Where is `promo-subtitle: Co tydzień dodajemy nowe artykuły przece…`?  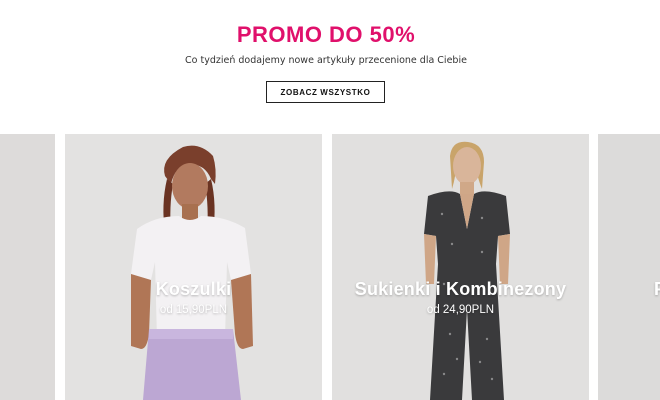
promo-subtitle: Co tydzień dodajemy nowe artykuły przece… is located at coordinates (326, 60).